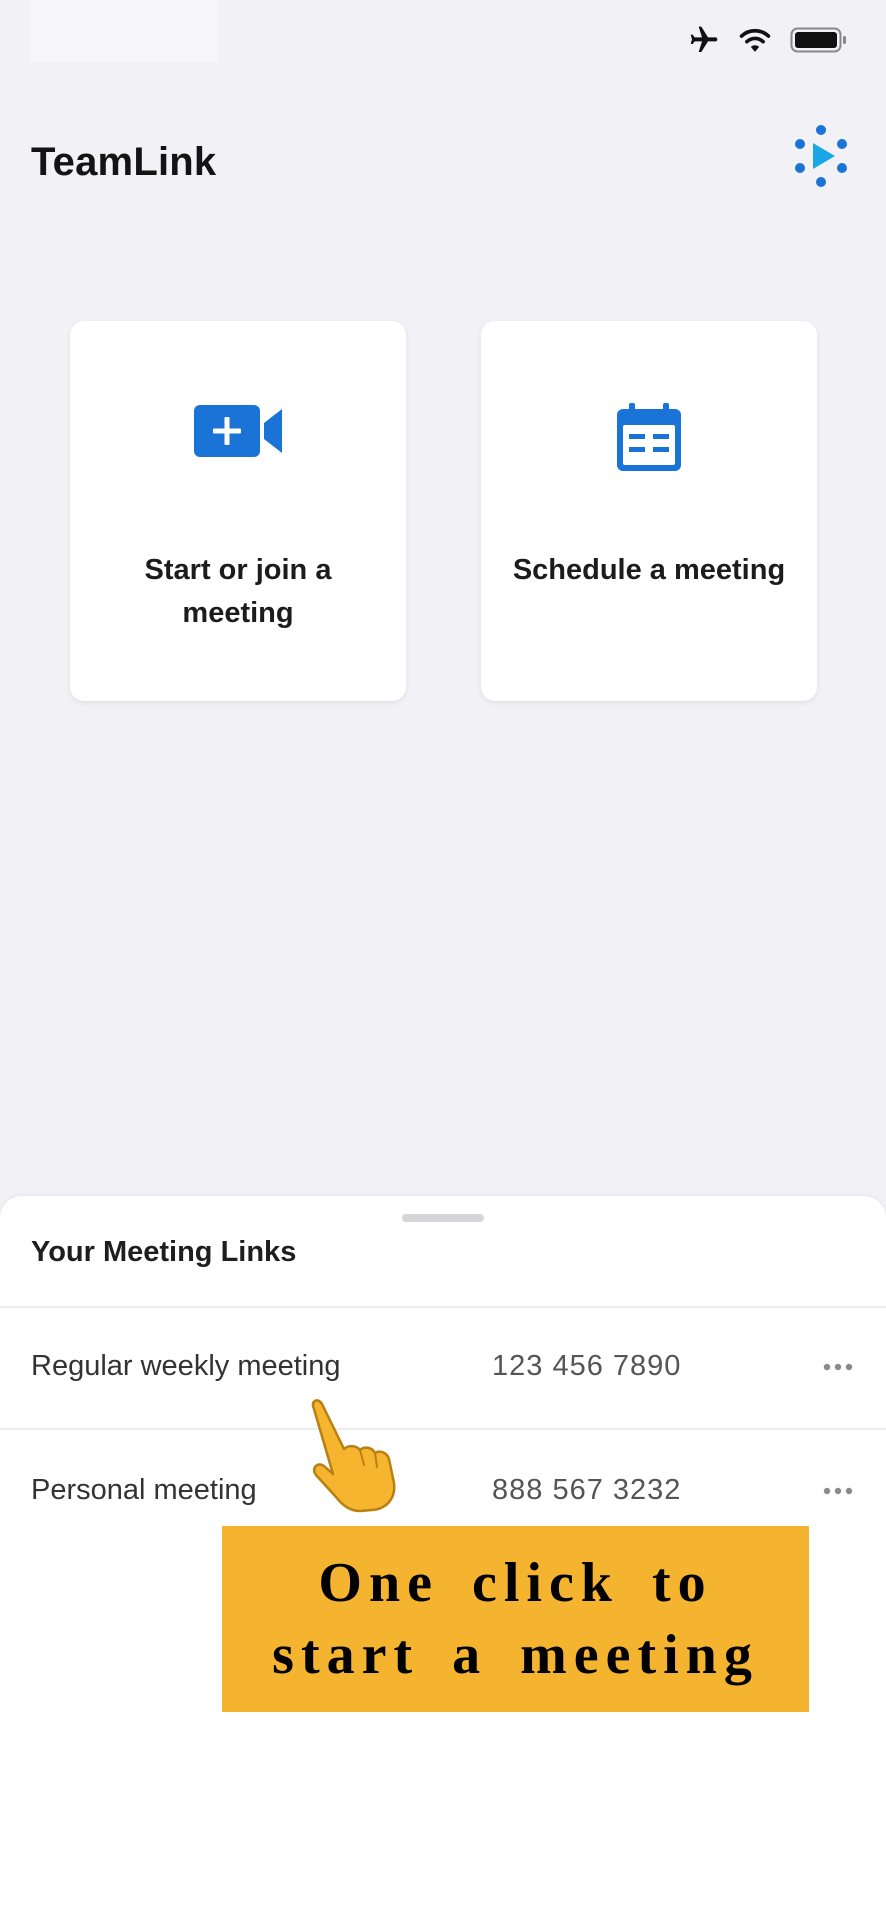 This screenshot has height=1920, width=886. I want to click on meeting-links-title: Your Meeting Links, so click(164, 1252).